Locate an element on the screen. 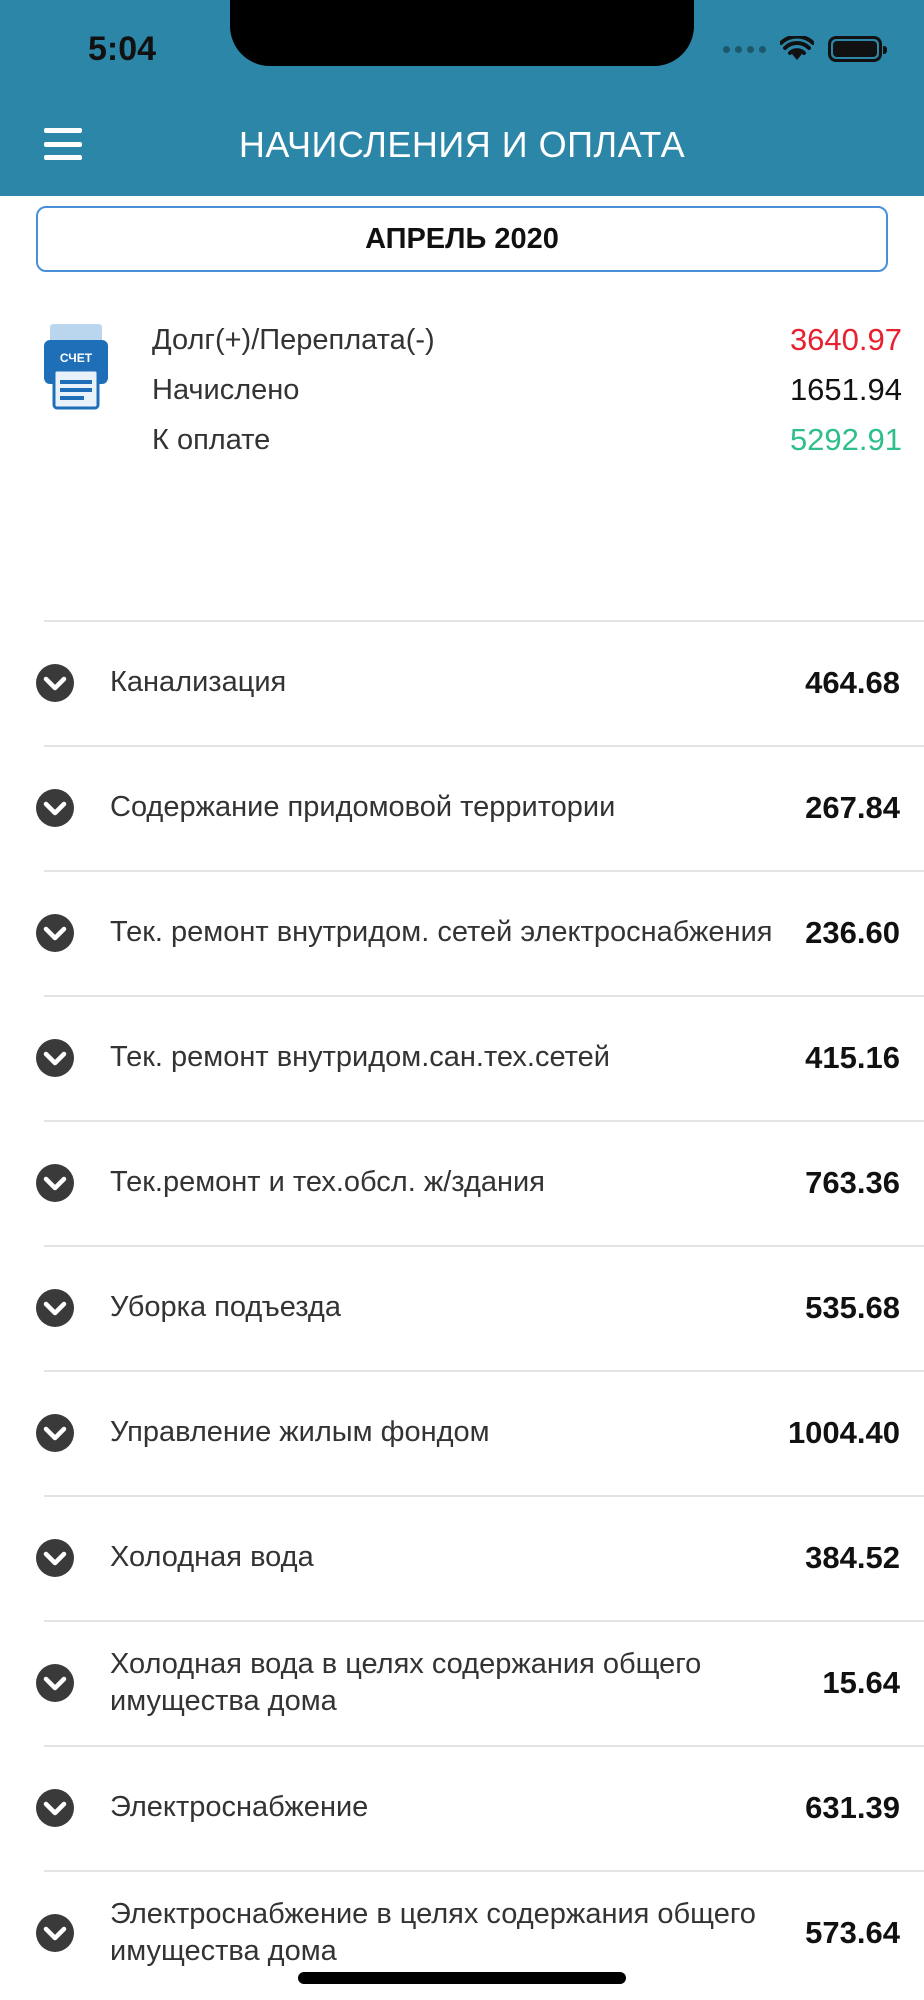  month-selector-button: АПРЕЛЬ 2020 is located at coordinates (462, 239).